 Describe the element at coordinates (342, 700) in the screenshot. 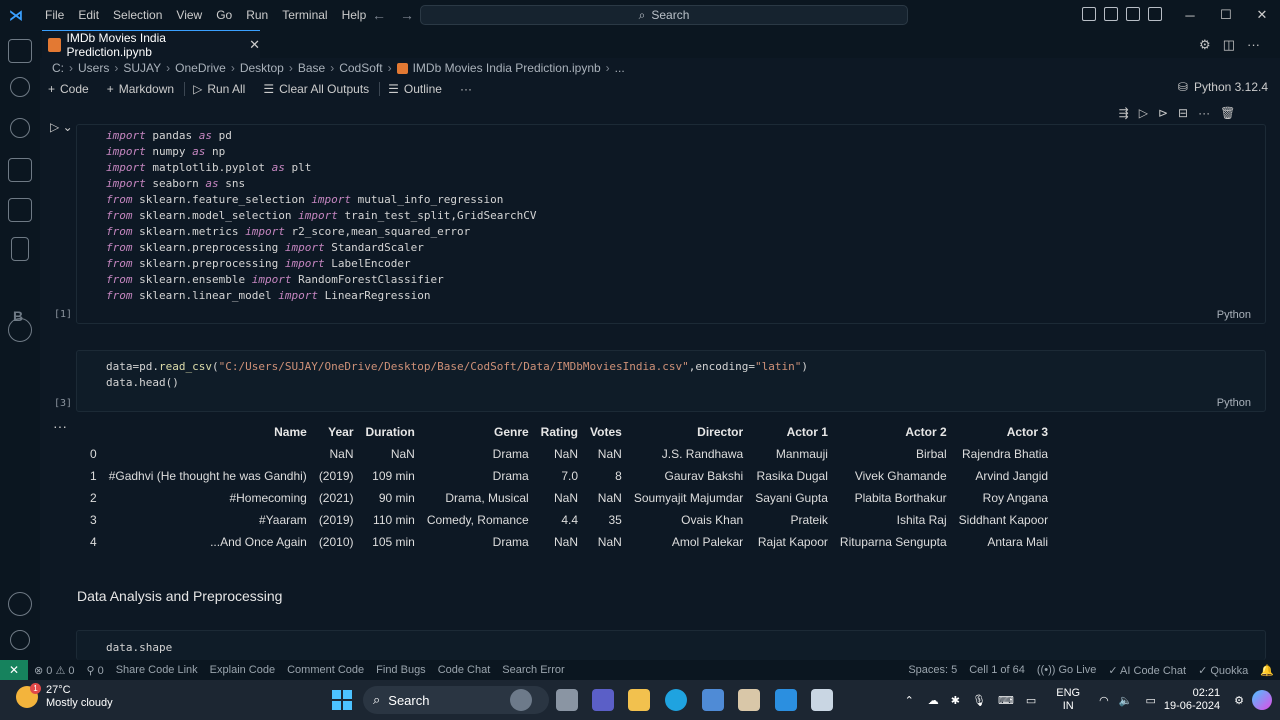

I see `windows-start-icon` at that location.